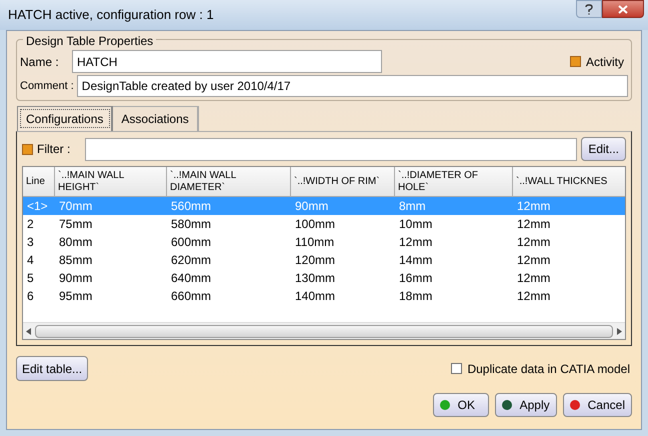  What do you see at coordinates (525, 405) in the screenshot?
I see `dialog-button: Apply` at bounding box center [525, 405].